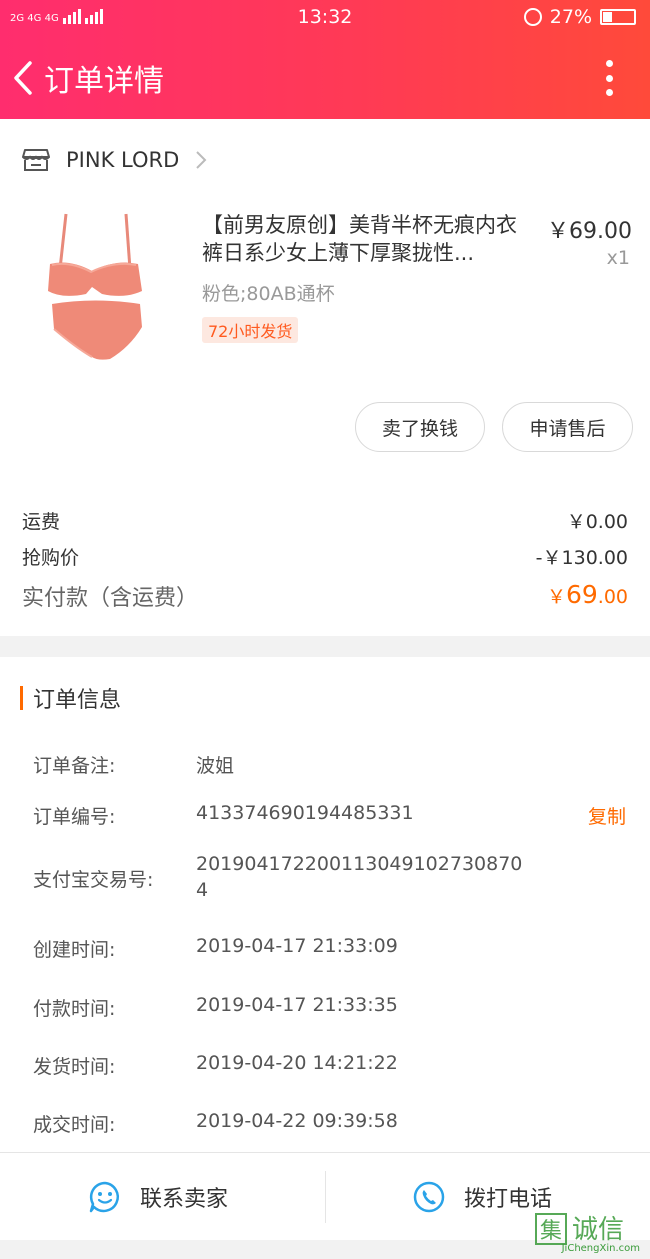 The image size is (650, 1259). What do you see at coordinates (297, 946) in the screenshot?
I see `created-time-value: 2019-04-17 21:33:09` at bounding box center [297, 946].